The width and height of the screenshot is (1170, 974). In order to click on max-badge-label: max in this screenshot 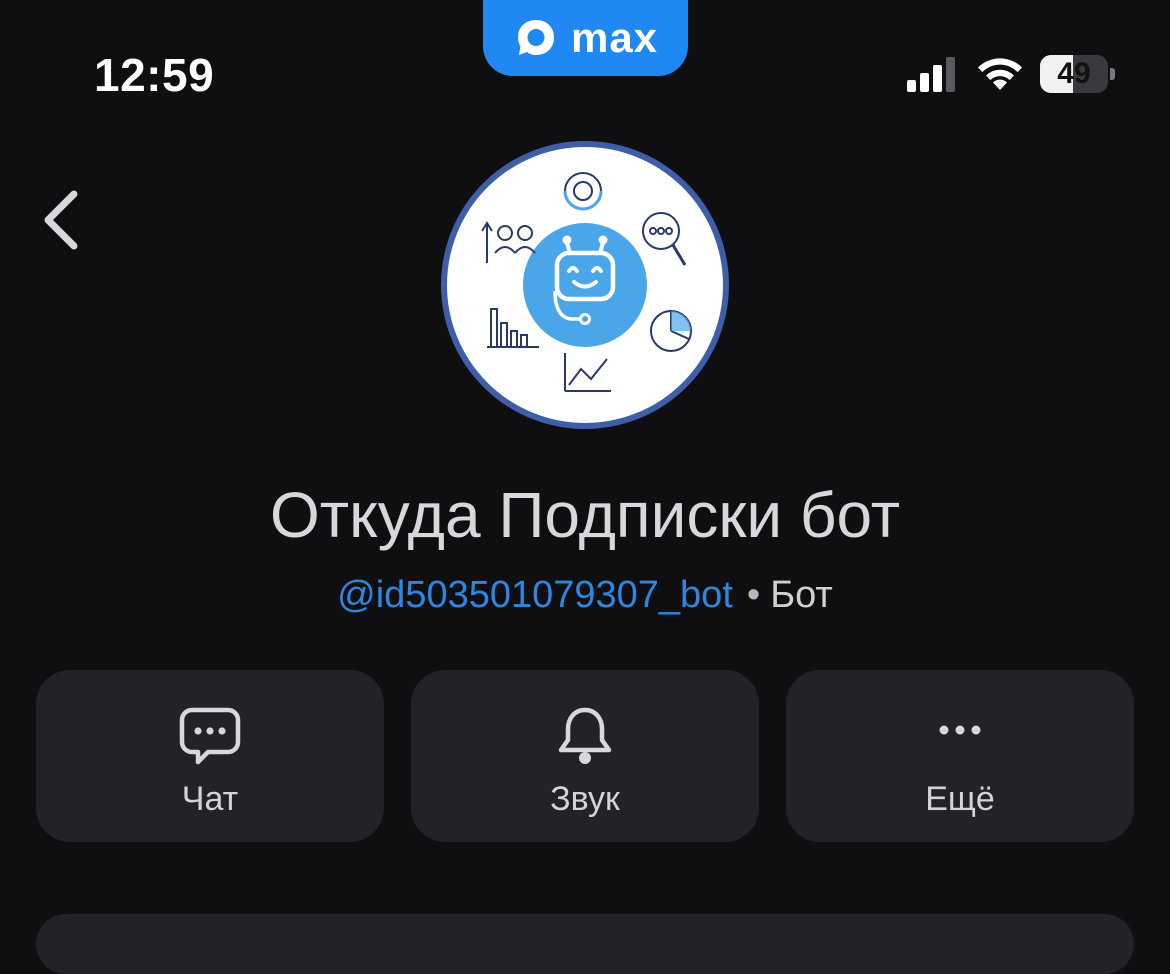, I will do `click(614, 37)`.